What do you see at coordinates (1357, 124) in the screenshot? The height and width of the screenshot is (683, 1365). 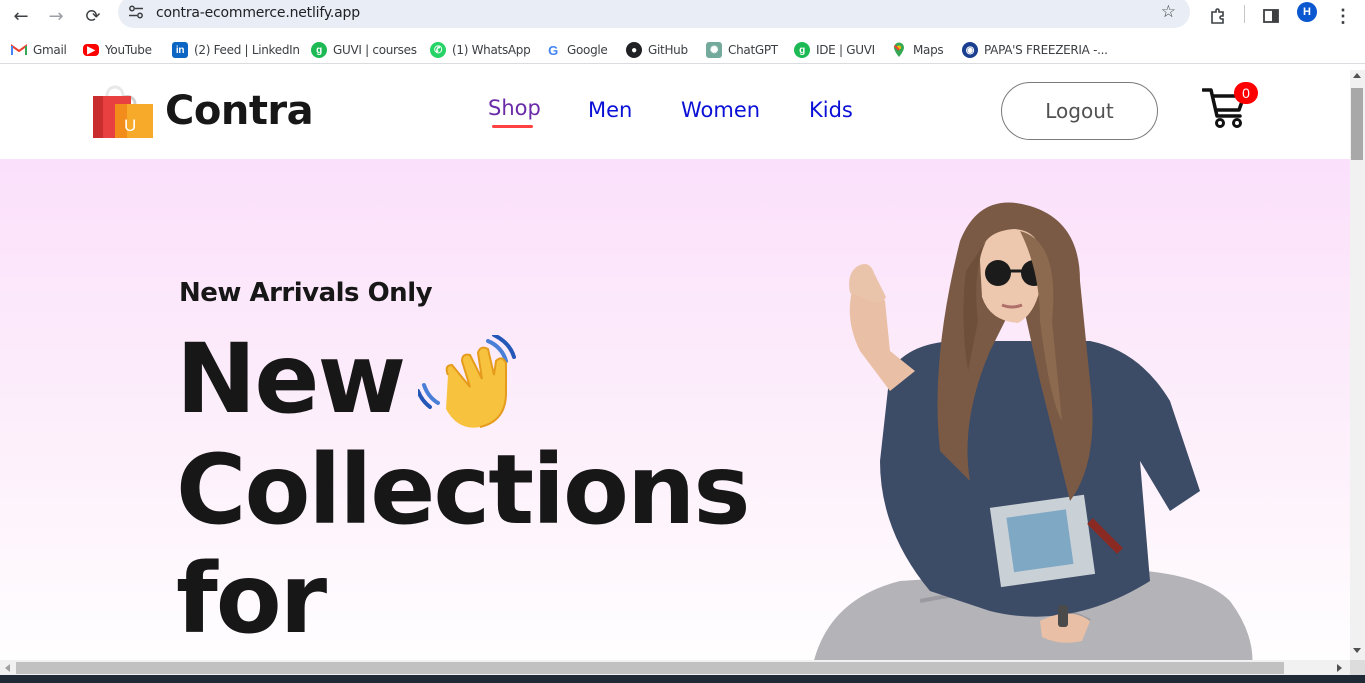 I see `vertical-scrollbar-thumb` at bounding box center [1357, 124].